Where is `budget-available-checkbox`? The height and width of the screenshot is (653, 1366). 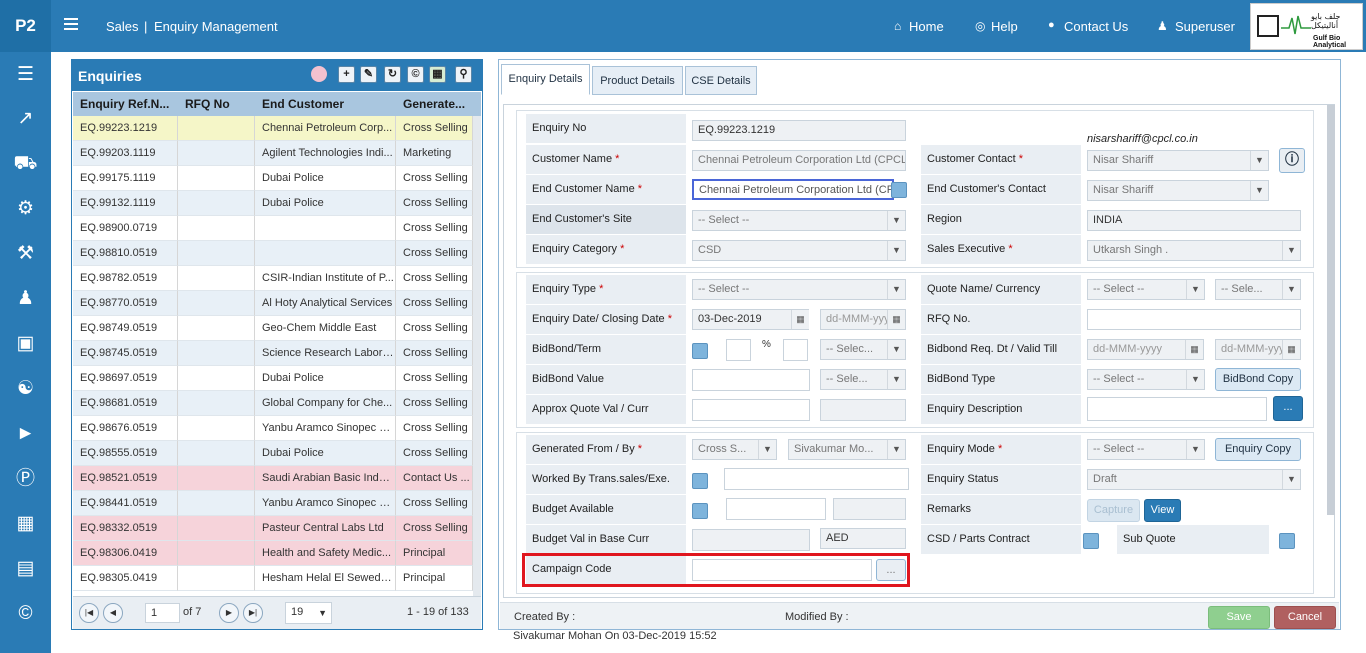 budget-available-checkbox is located at coordinates (700, 511).